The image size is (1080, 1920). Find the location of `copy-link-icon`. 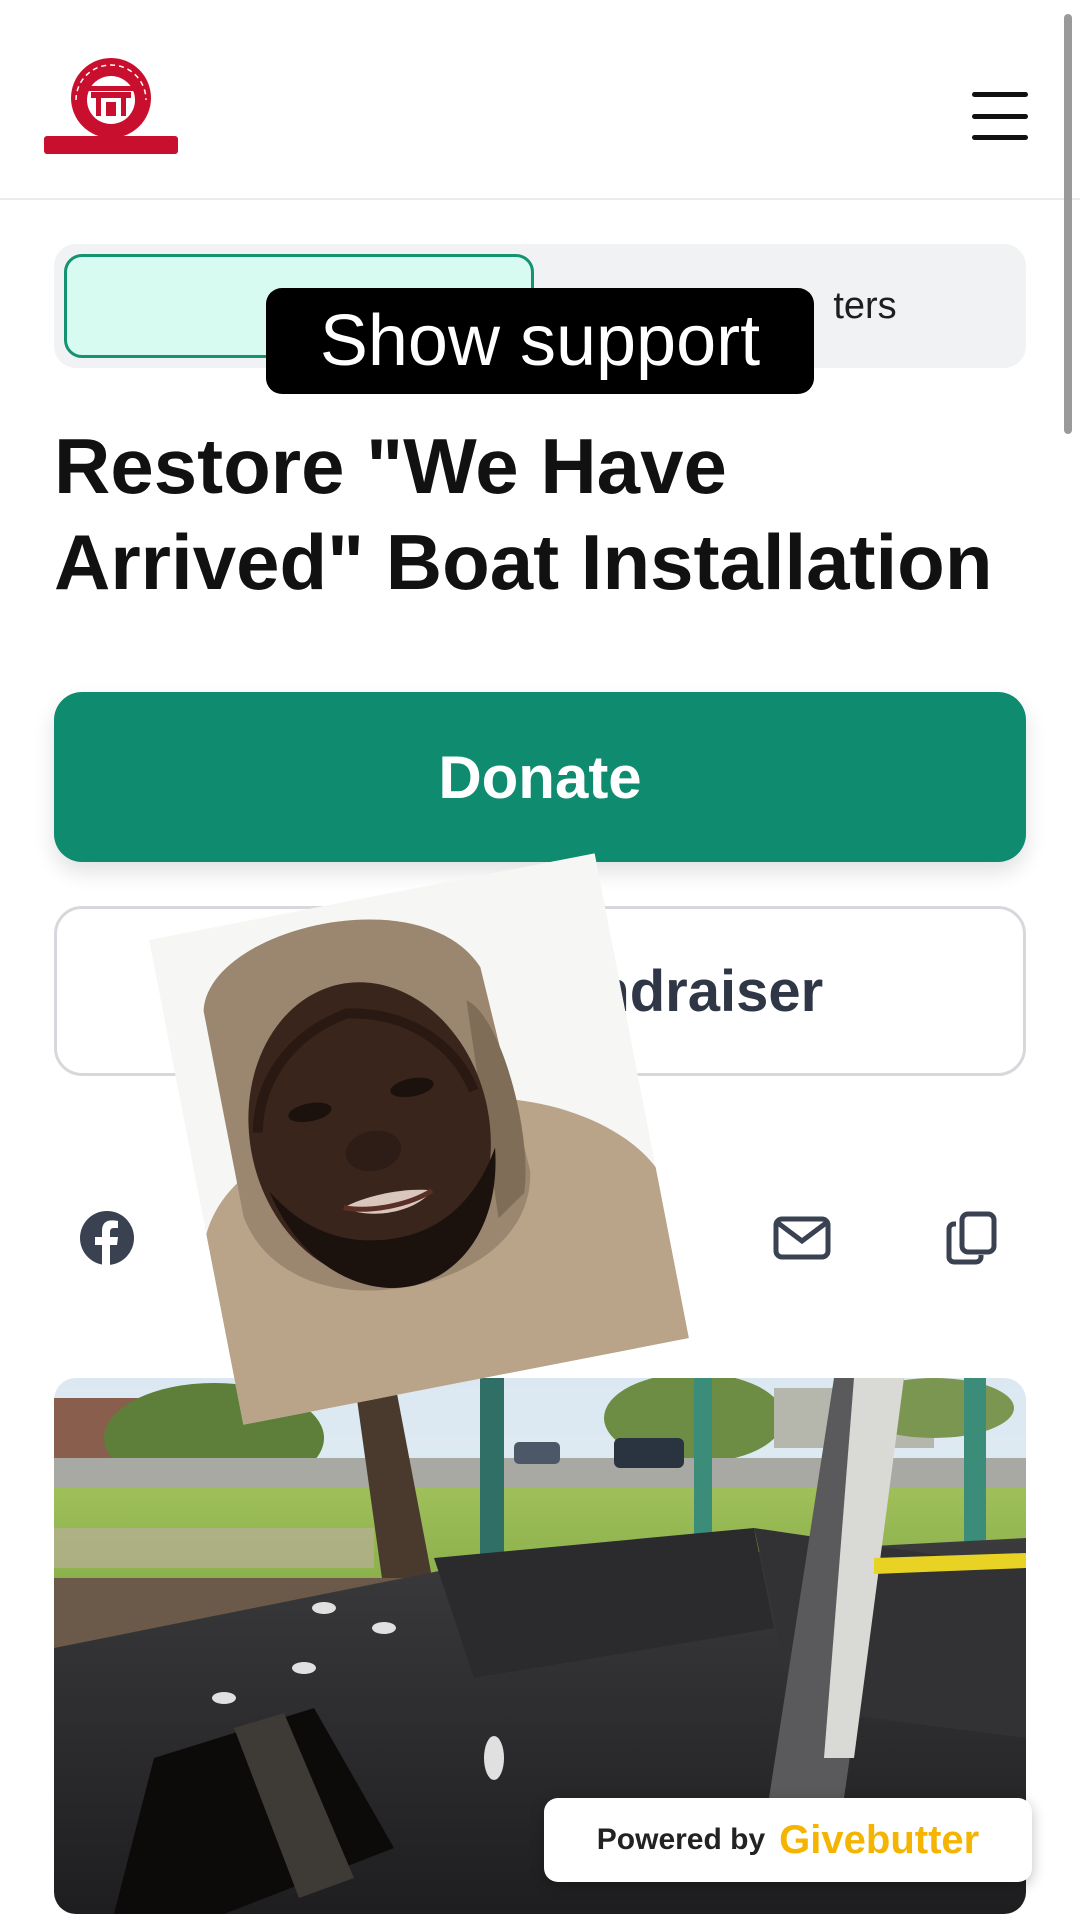

copy-link-icon is located at coordinates (972, 1238).